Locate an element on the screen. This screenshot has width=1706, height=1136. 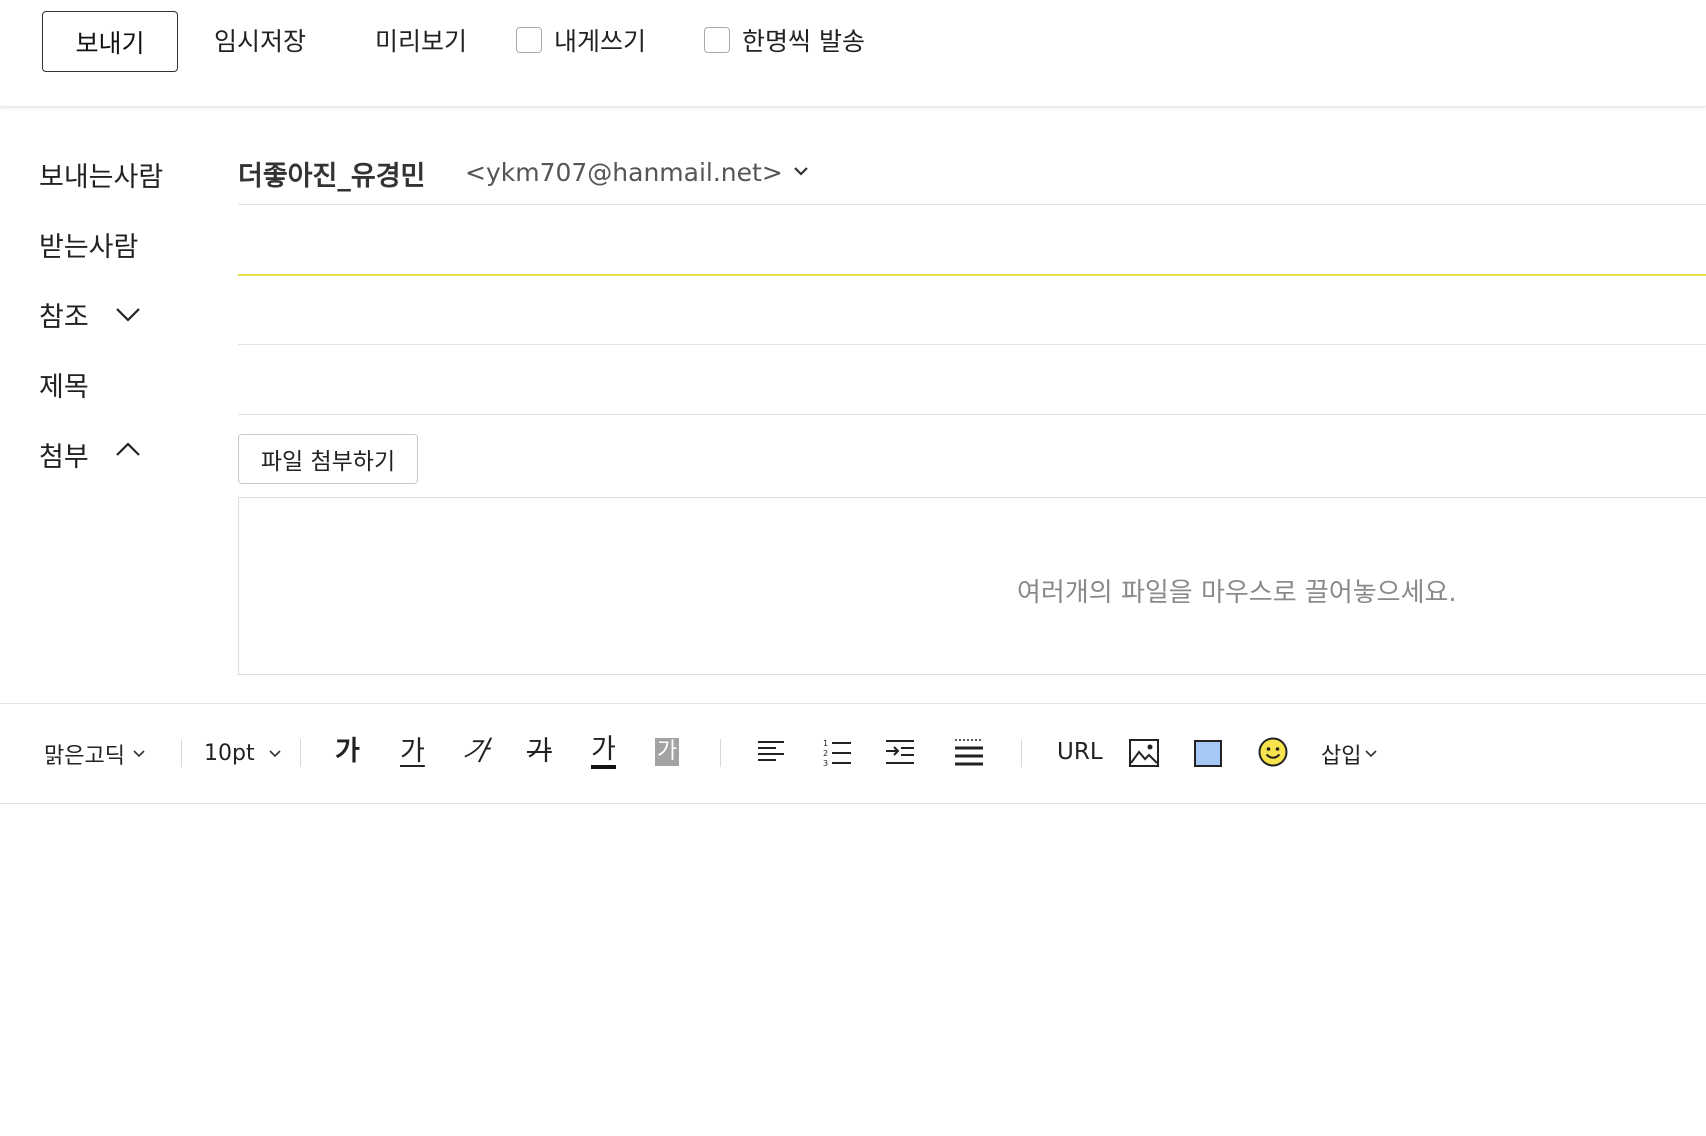
preview-button: 미리보기 is located at coordinates (421, 40).